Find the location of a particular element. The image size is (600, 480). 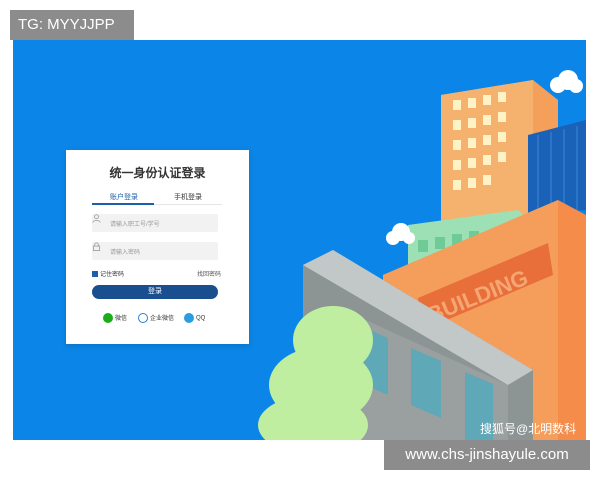

tab-account-login: 账户登录 is located at coordinates (124, 197).